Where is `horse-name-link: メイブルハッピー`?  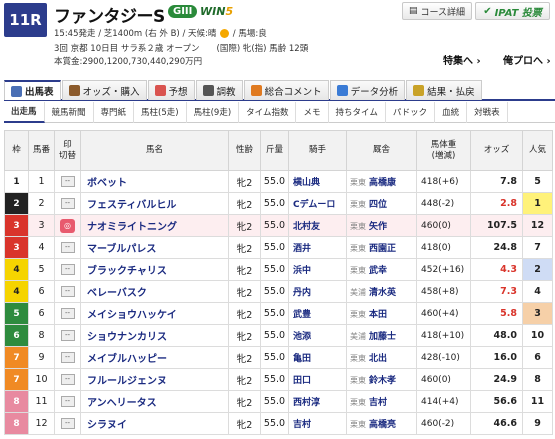
horse-name-link: メイブルハッピー is located at coordinates (154, 357).